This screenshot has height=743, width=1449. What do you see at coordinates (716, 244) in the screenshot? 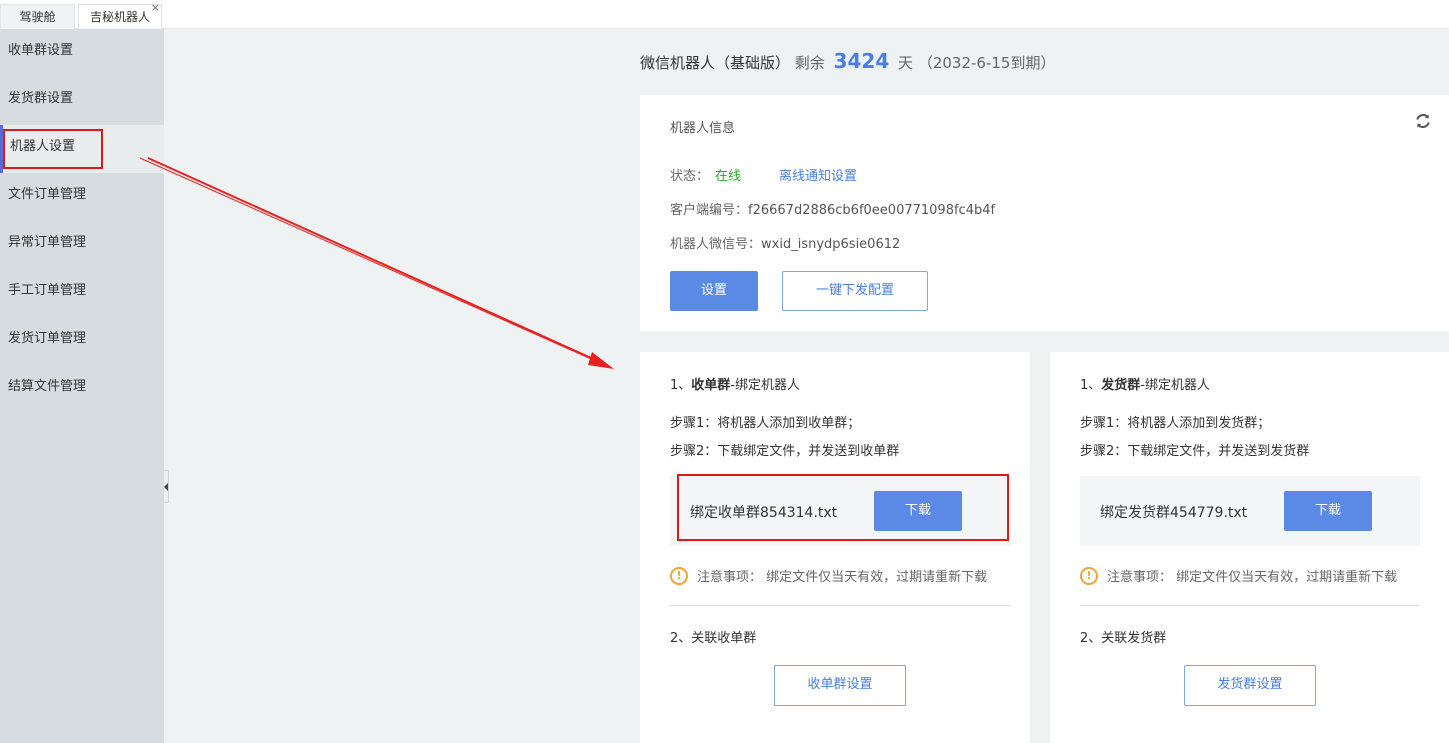
I see `wechat-id-label: 机器人微信号：` at bounding box center [716, 244].